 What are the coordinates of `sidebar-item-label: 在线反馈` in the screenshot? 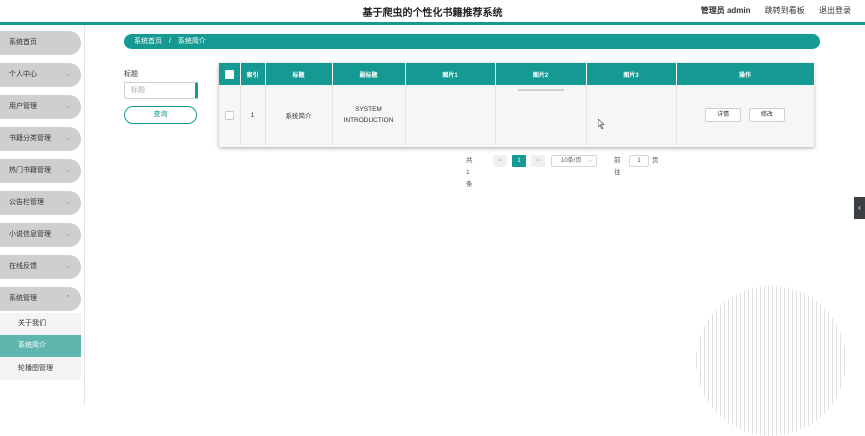 It's located at (23, 266).